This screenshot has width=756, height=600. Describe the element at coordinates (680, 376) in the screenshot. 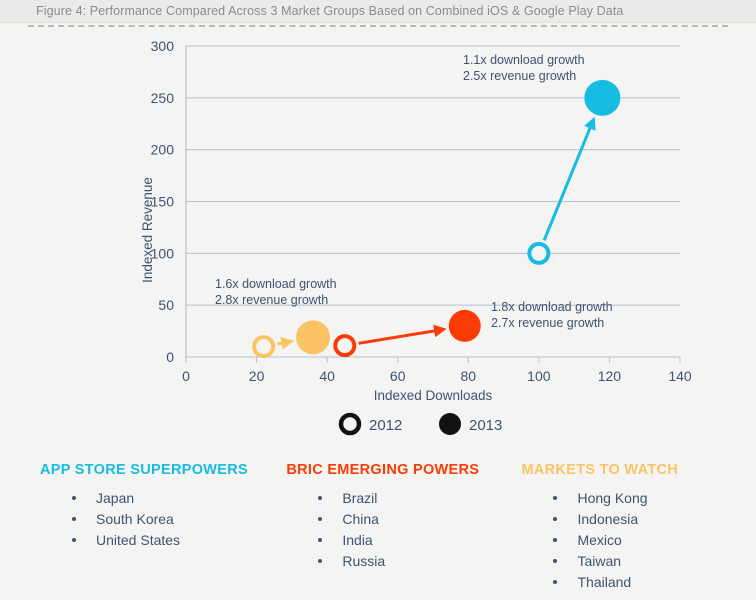

I see `x-tick-label: 140` at that location.